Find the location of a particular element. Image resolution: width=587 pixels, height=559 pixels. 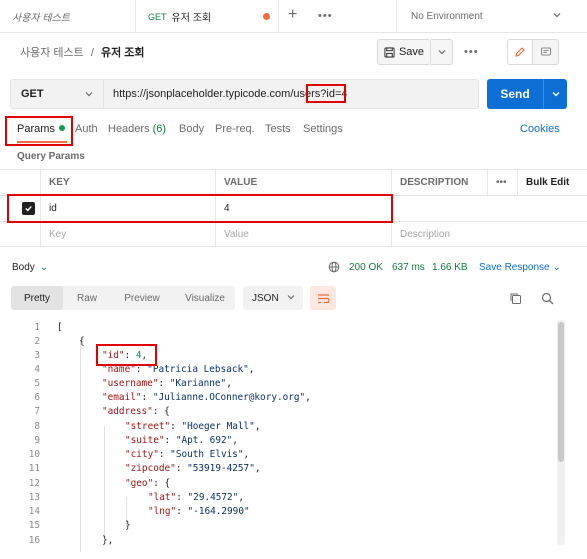

comments-button is located at coordinates (546, 52).